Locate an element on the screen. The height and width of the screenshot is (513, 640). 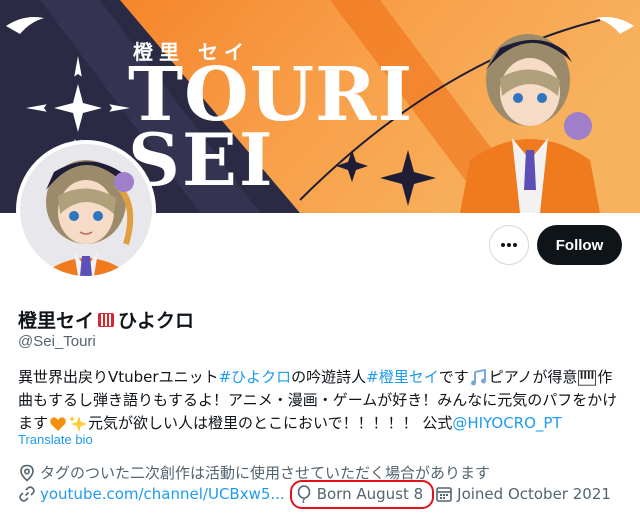
display-name-part1: 橙里セイ is located at coordinates (56, 321).